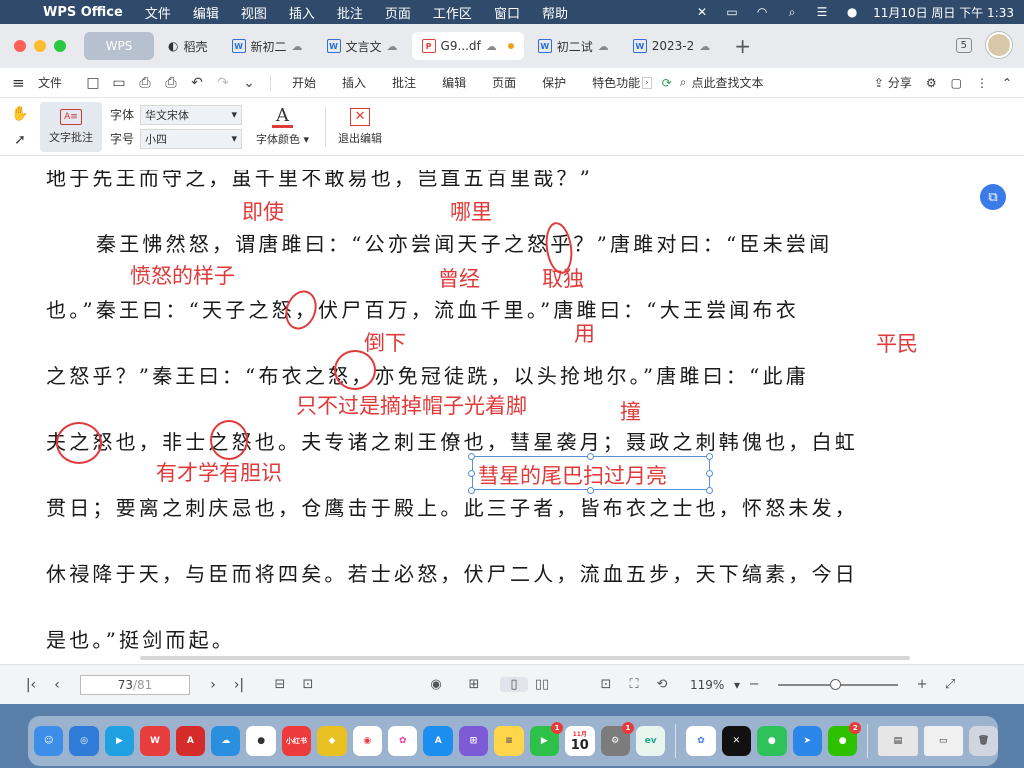 The width and height of the screenshot is (1024, 768). I want to click on ink-circle, so click(229, 440).